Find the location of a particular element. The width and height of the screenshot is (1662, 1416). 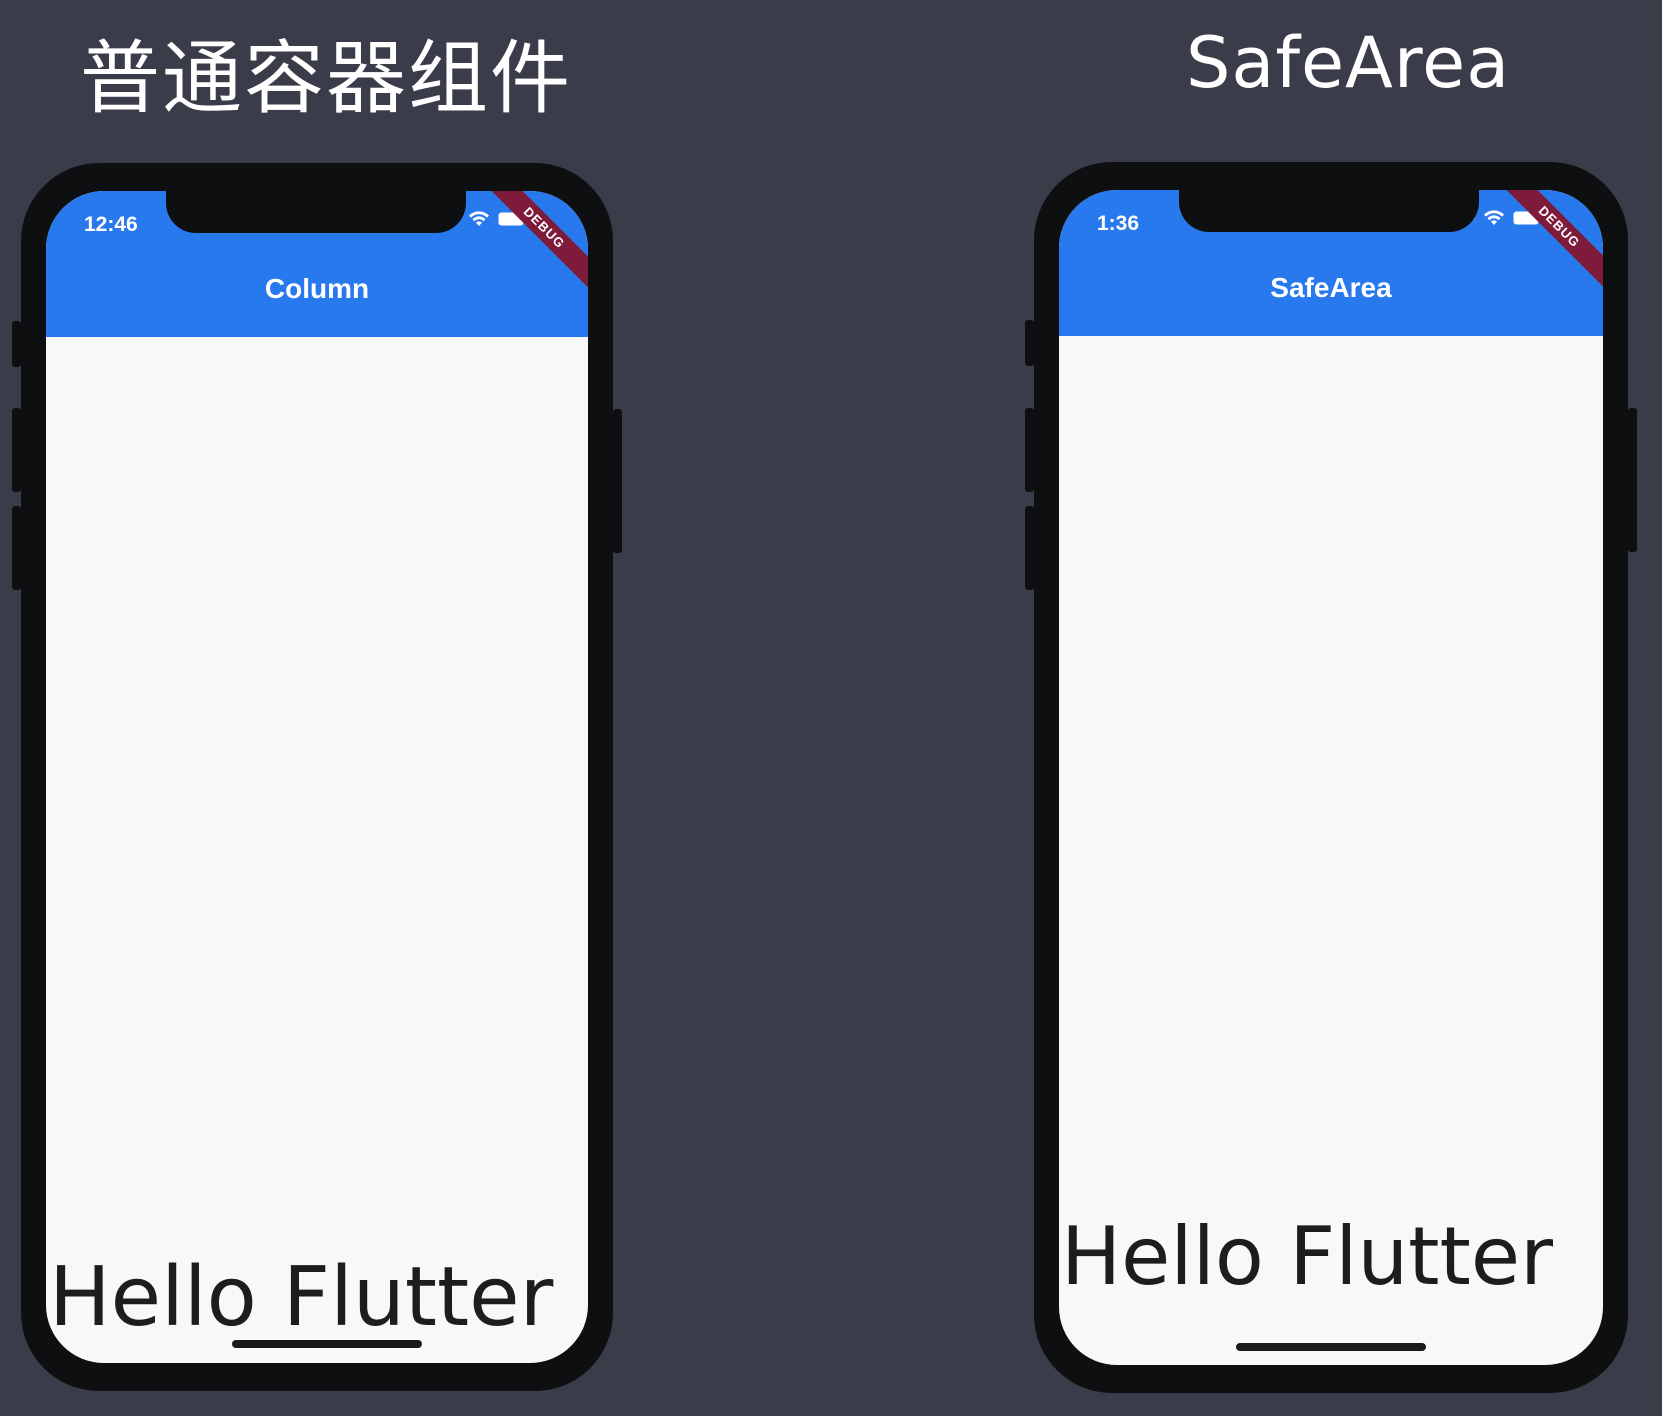

status-time: 12:46 is located at coordinates (111, 224).